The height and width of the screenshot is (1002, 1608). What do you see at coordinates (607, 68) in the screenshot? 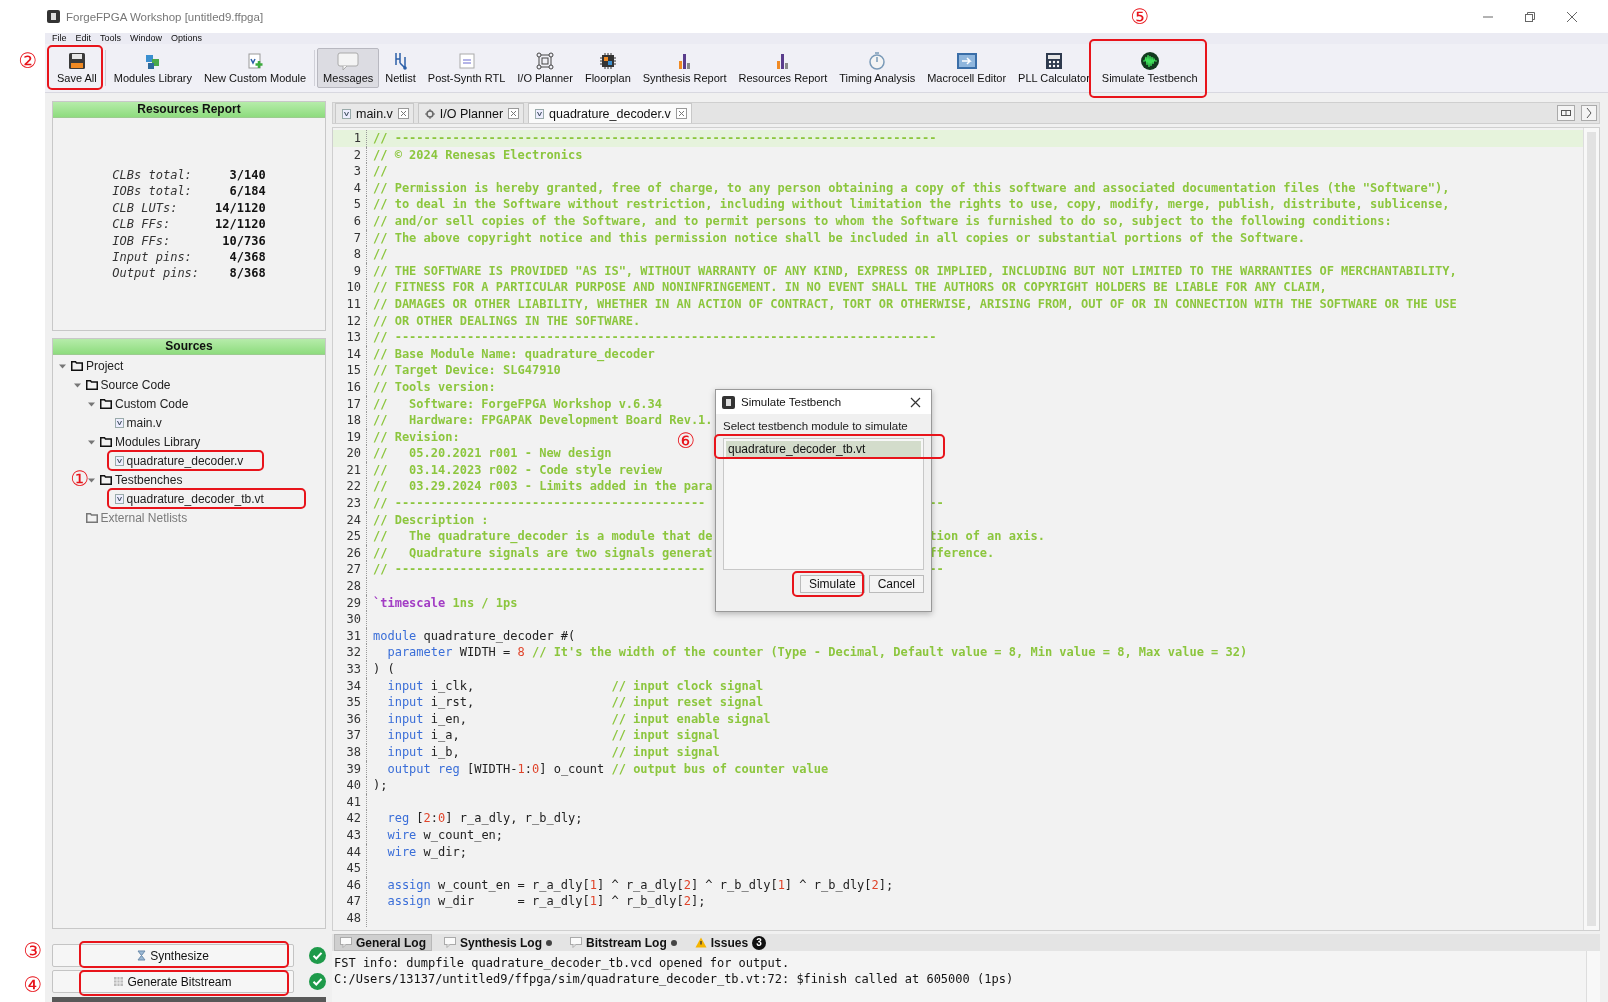
I see `toolbar-button: Floorplan` at bounding box center [607, 68].